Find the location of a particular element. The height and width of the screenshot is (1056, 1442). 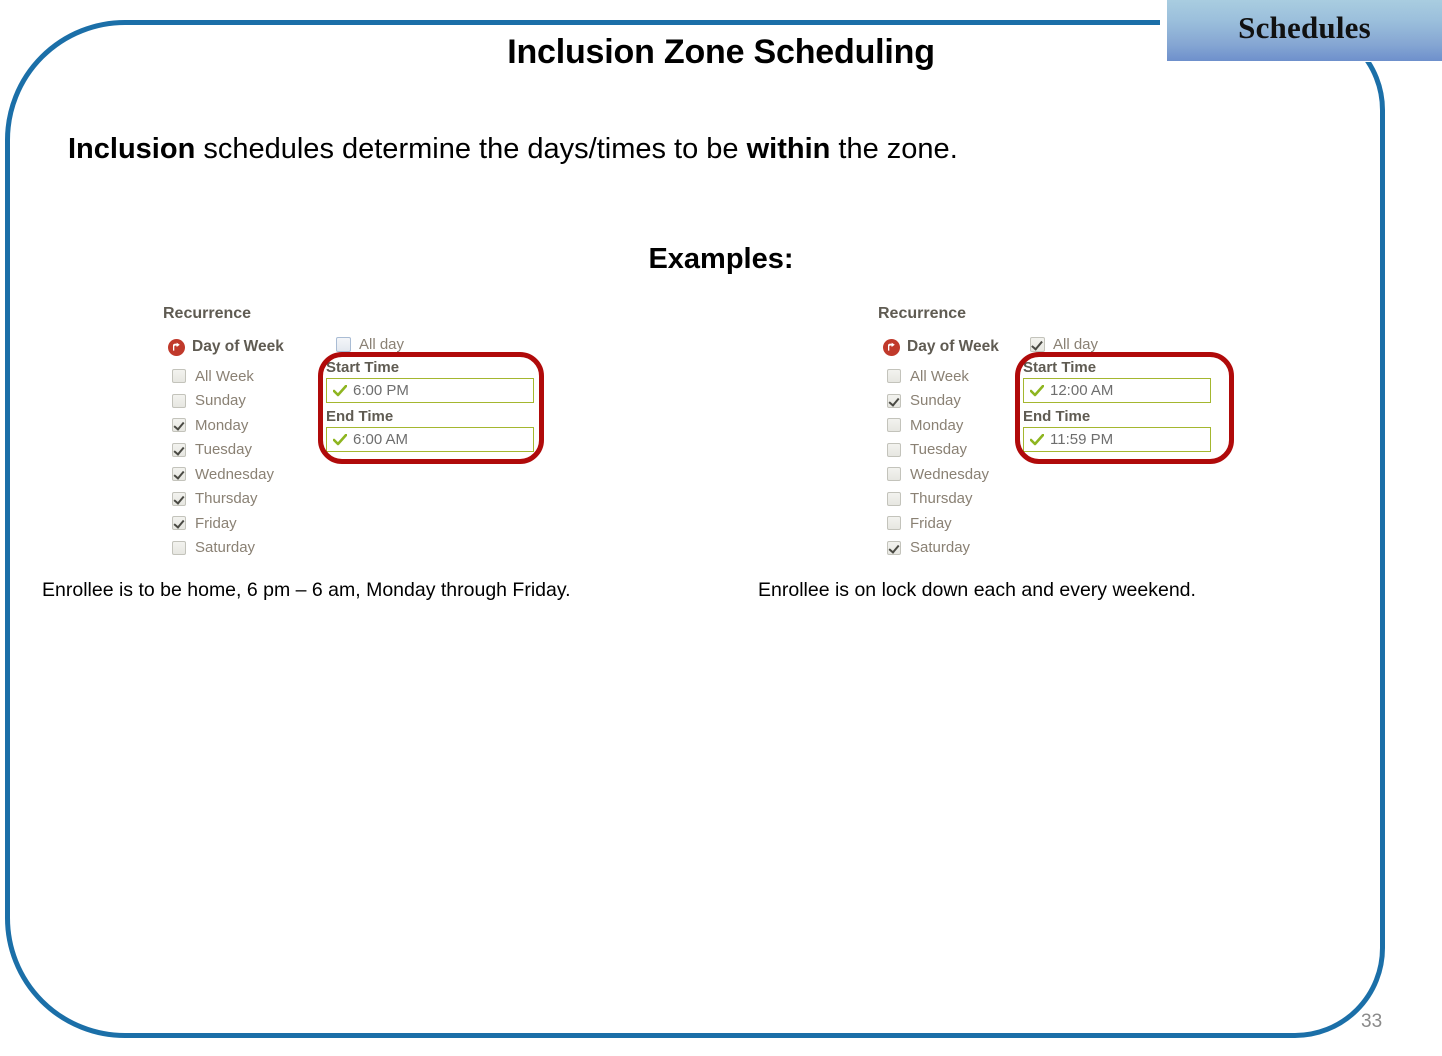

day-item-all-week: All Week is located at coordinates (262, 376).